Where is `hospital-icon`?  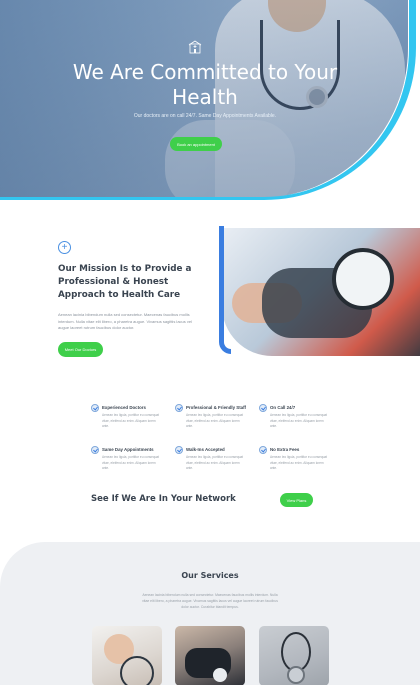 hospital-icon is located at coordinates (195, 47).